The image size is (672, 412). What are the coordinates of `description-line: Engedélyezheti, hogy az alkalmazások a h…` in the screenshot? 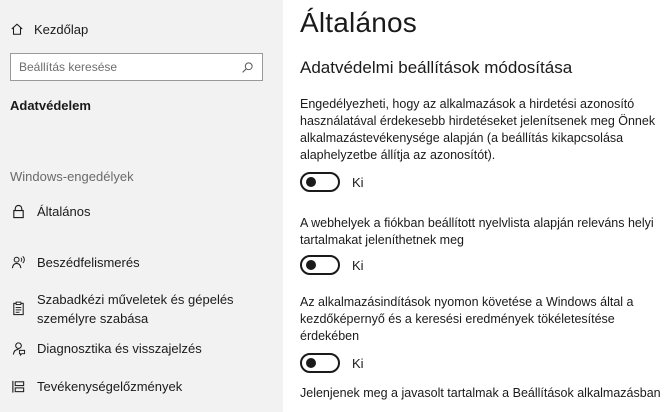 It's located at (467, 104).